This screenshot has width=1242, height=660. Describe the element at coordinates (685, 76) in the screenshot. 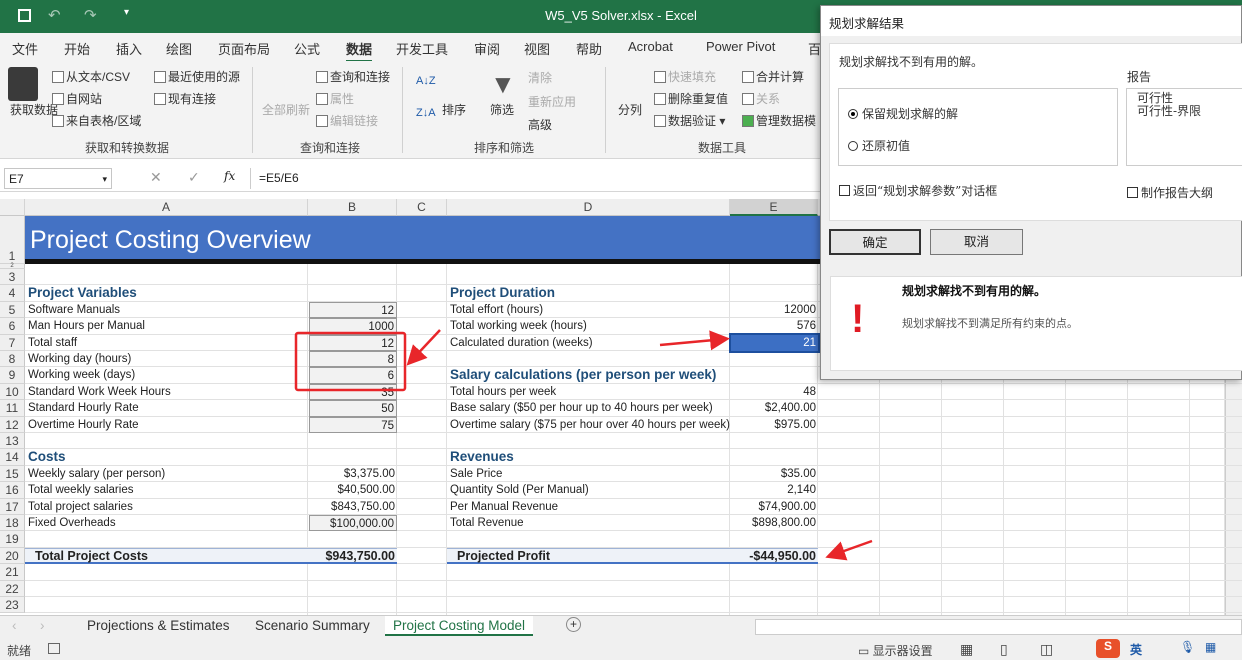

I see `flash-fill-button: 快速填充` at that location.